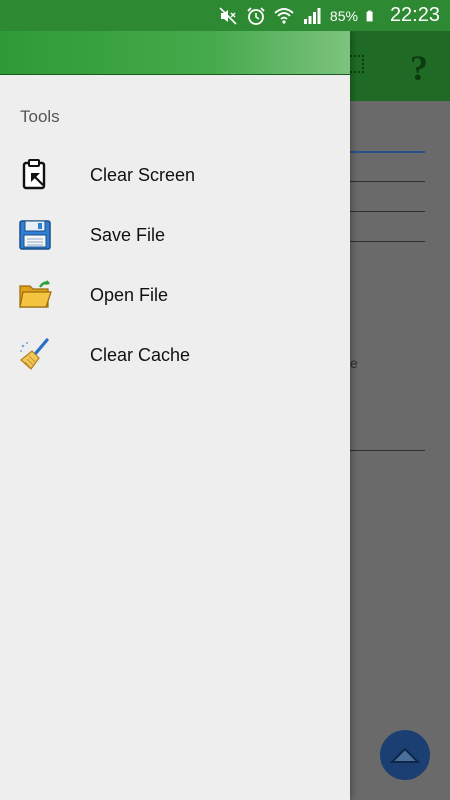 This screenshot has height=800, width=450. I want to click on floppy-disk-icon, so click(35, 235).